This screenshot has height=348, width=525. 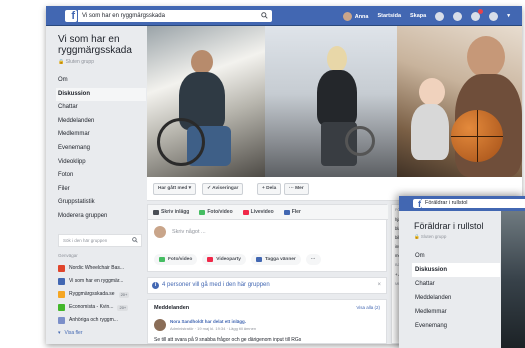 I want to click on more-options-button: ···, so click(x=313, y=259).